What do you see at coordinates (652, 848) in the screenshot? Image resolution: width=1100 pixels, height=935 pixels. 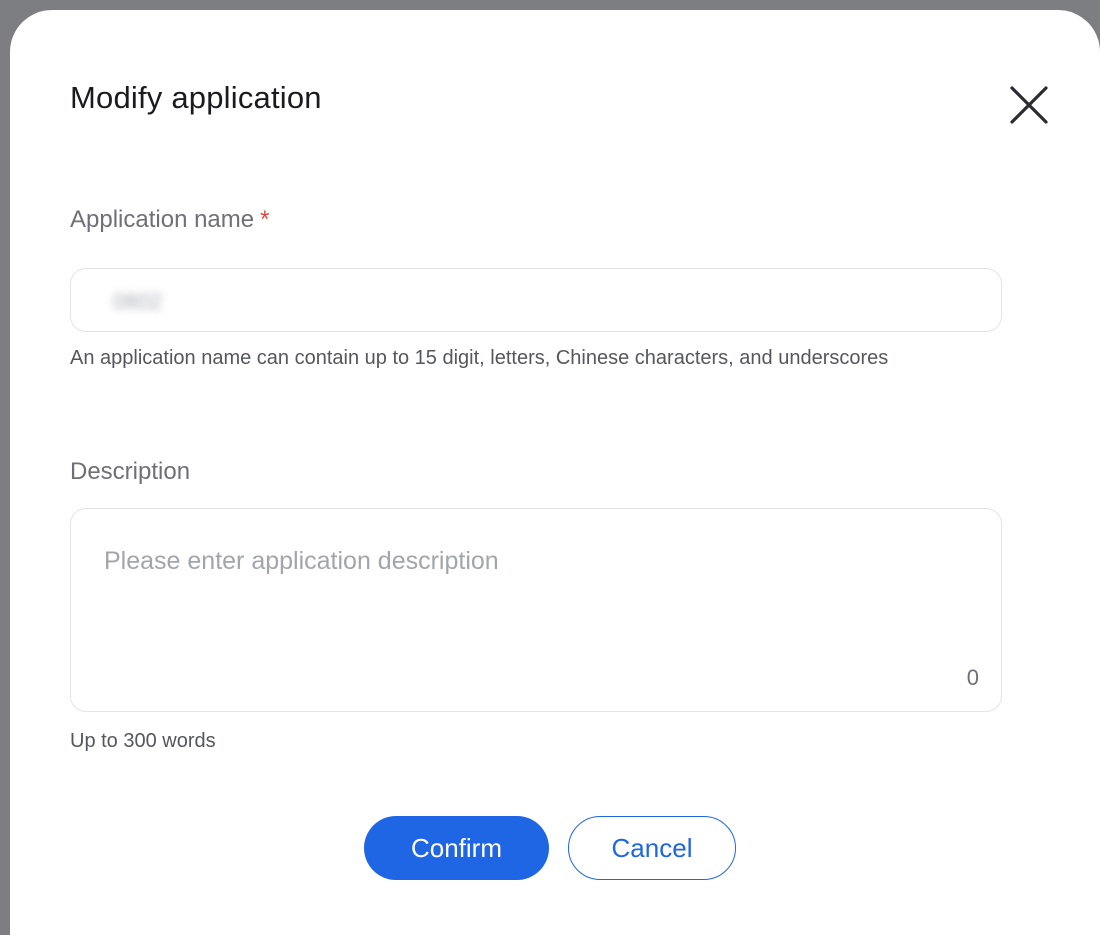 I see `cancel-button: Cancel` at bounding box center [652, 848].